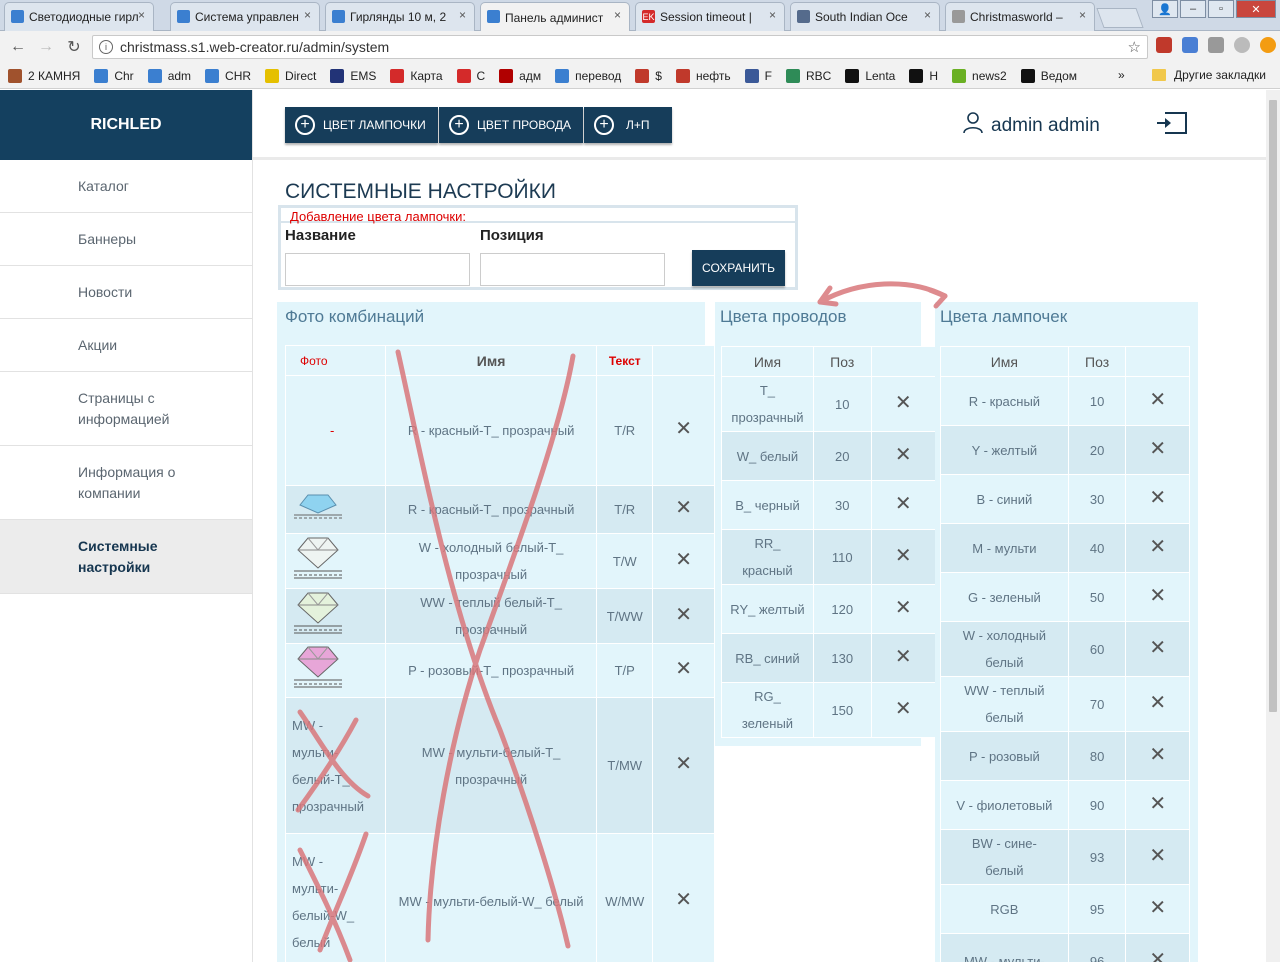 This screenshot has width=1280, height=962. I want to click on bookmark-item: Ведом, so click(1048, 75).